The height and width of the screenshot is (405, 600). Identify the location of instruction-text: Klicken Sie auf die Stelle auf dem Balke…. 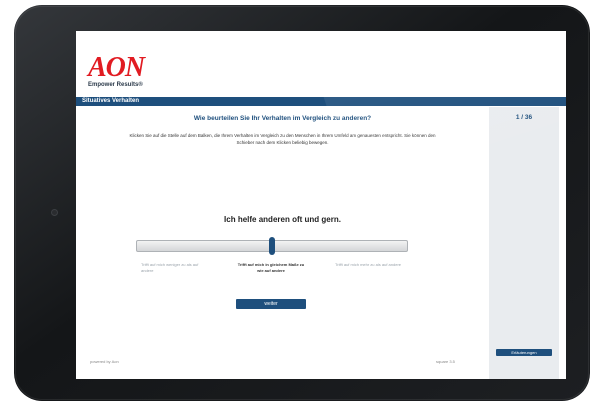
(282, 139).